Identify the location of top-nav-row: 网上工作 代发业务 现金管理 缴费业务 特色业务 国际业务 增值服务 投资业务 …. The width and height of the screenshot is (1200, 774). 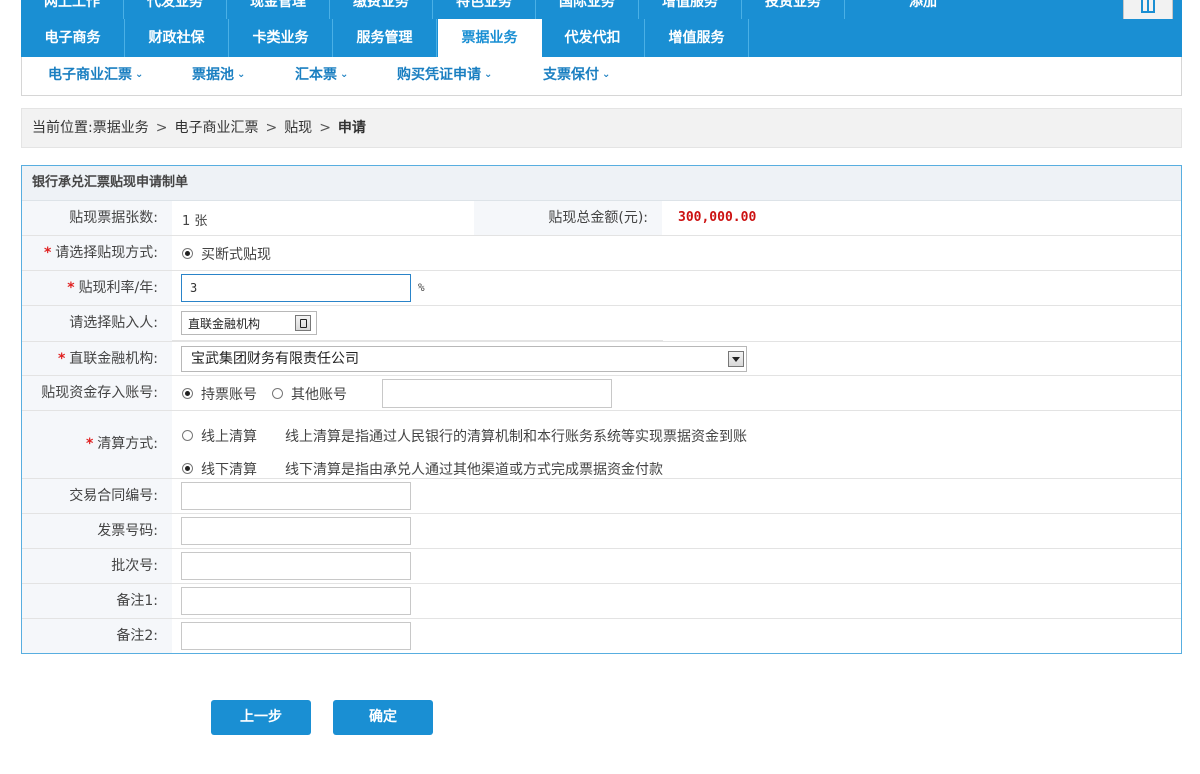
(601, 9).